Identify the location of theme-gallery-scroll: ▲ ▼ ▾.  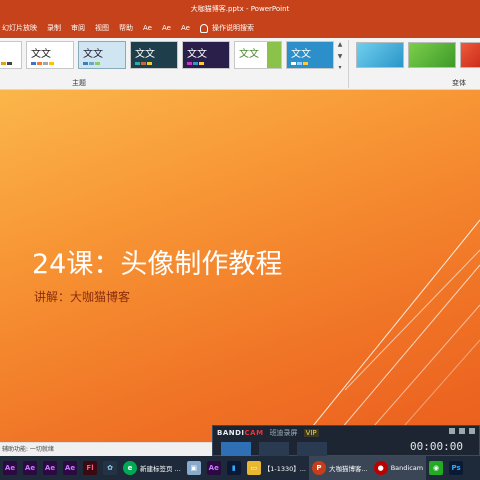
(340, 56).